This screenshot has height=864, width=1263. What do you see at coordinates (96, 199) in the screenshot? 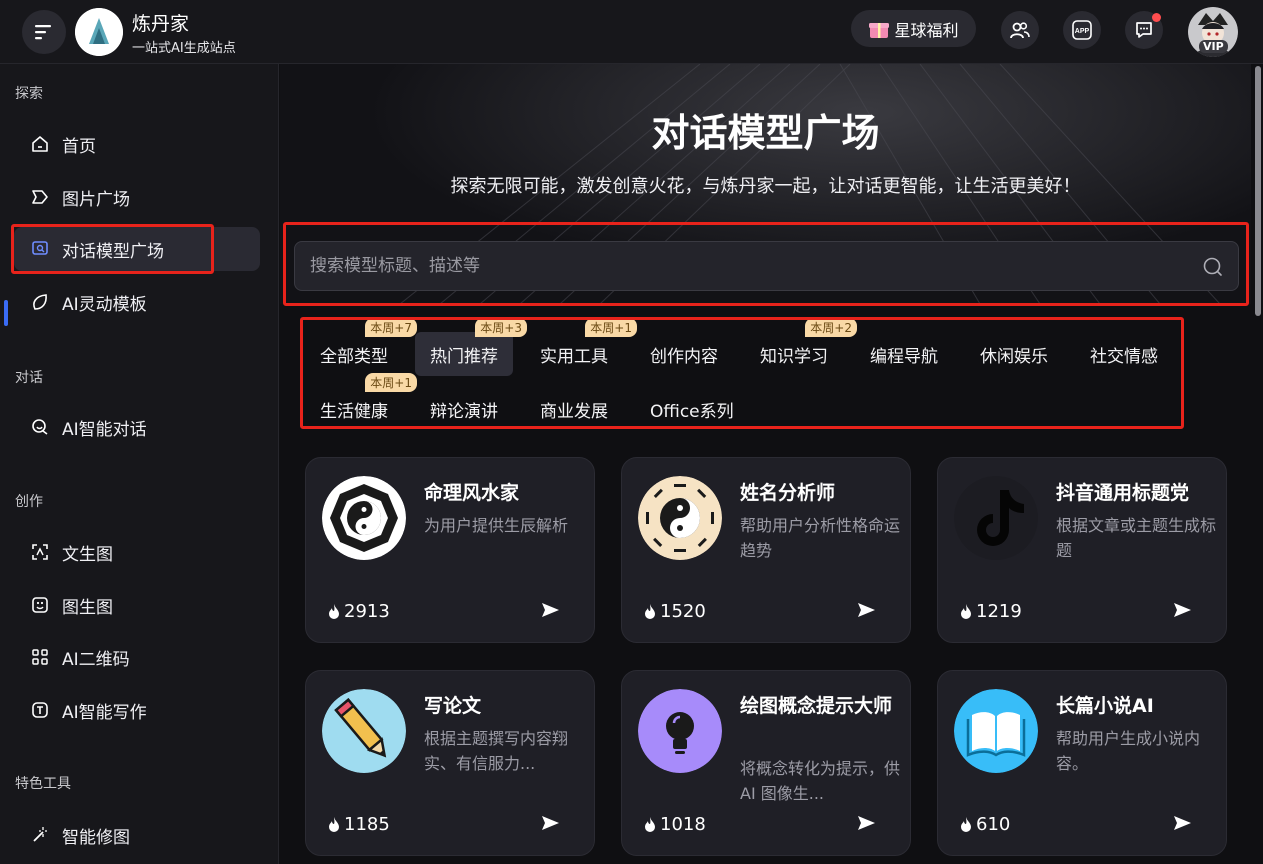
I see `sidebar-item-label: 图片广场` at bounding box center [96, 199].